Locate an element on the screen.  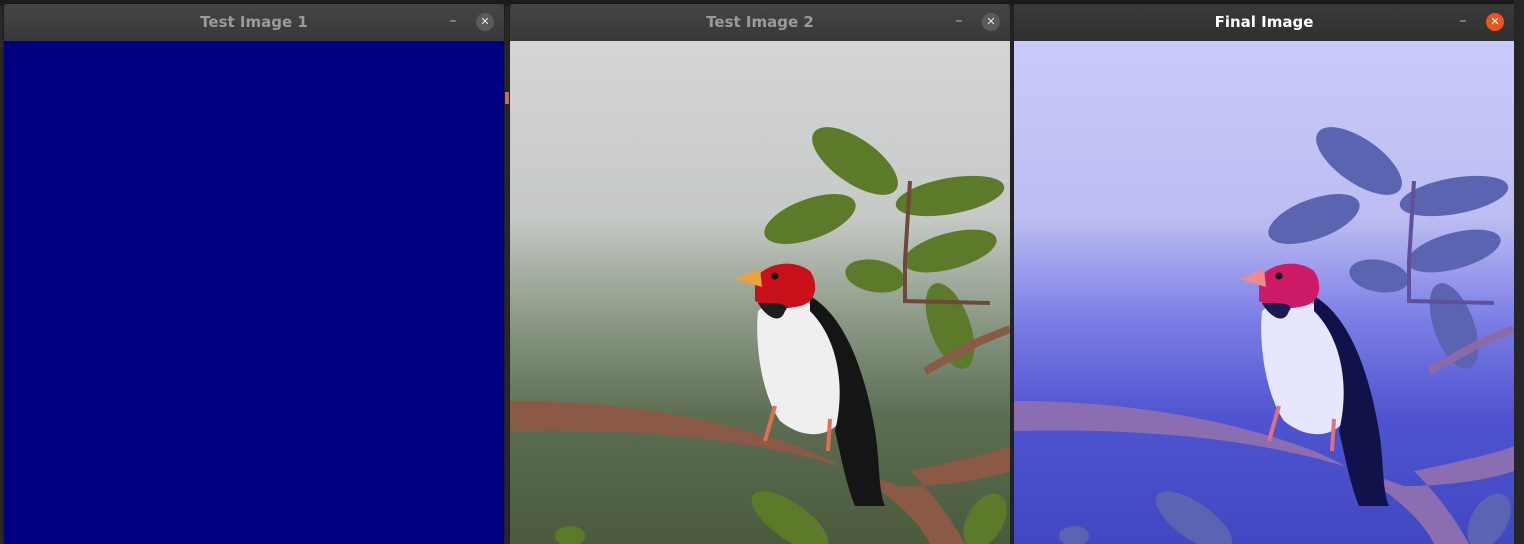
window-title: Final Image is located at coordinates (1264, 22).